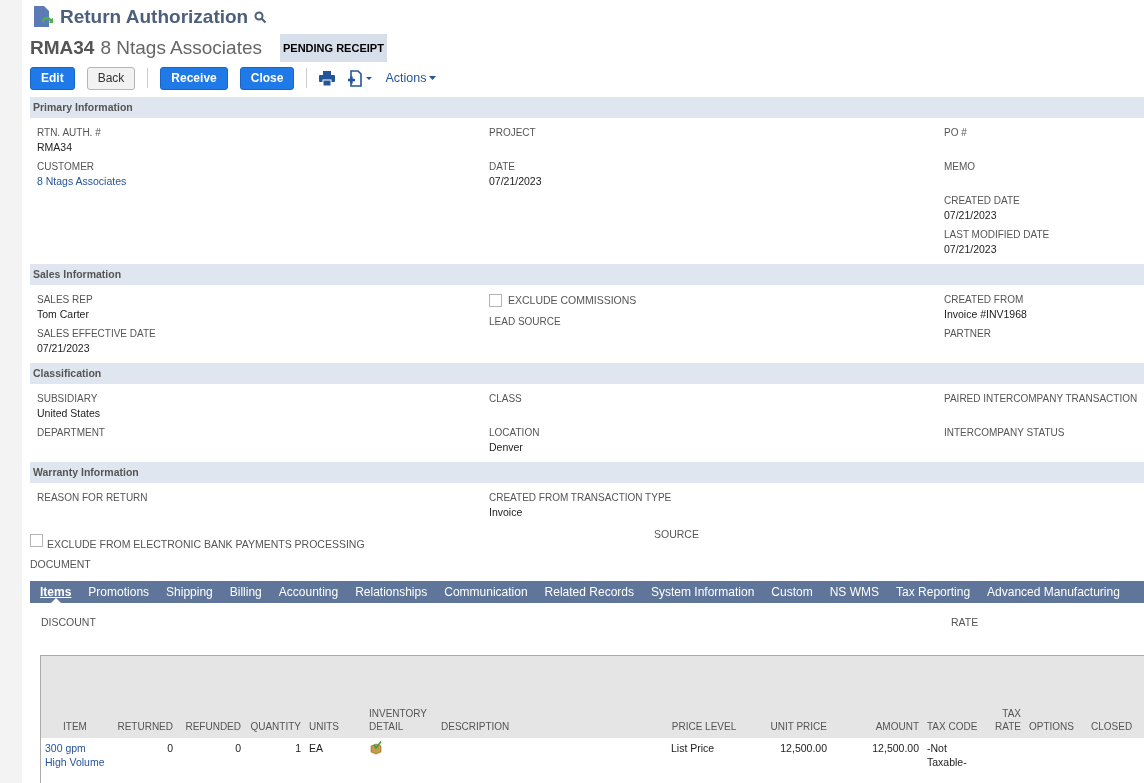  I want to click on field-label: SUBSIDIARY, so click(68, 399).